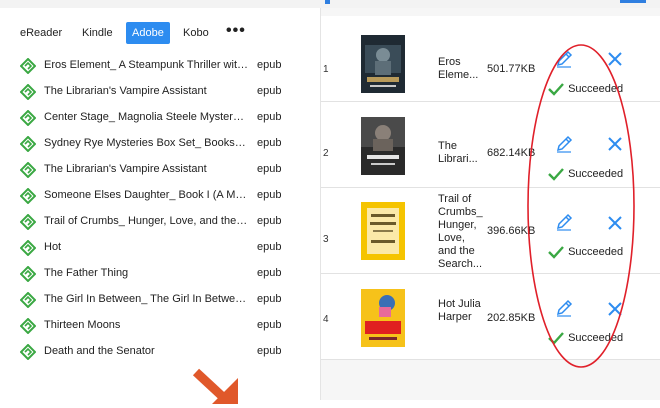  I want to click on more-tabs-button: •••, so click(236, 33).